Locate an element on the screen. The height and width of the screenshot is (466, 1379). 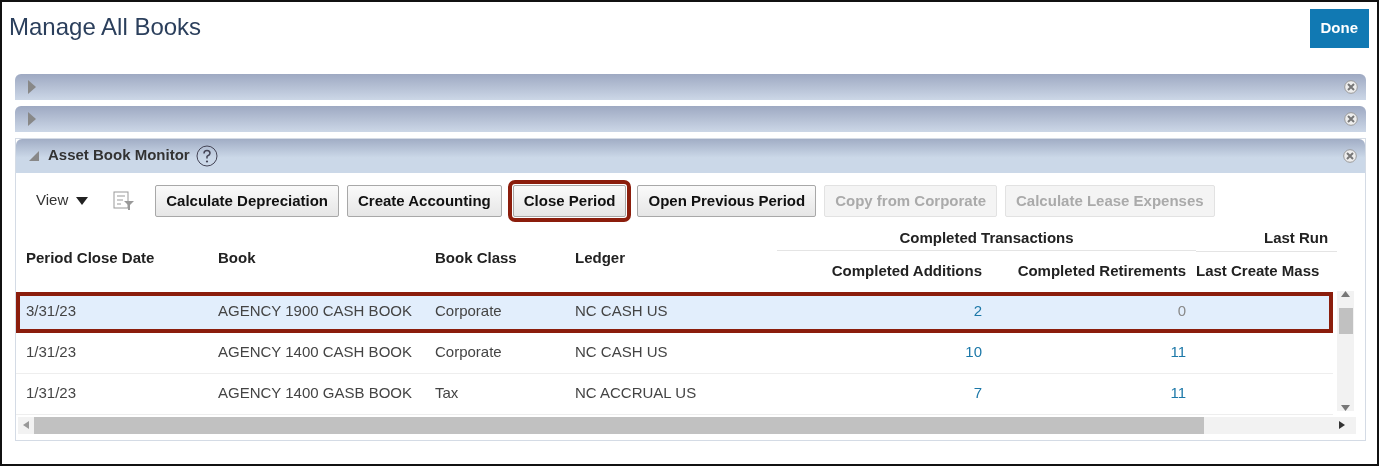
column-header: Completed Retirements is located at coordinates (1101, 271).